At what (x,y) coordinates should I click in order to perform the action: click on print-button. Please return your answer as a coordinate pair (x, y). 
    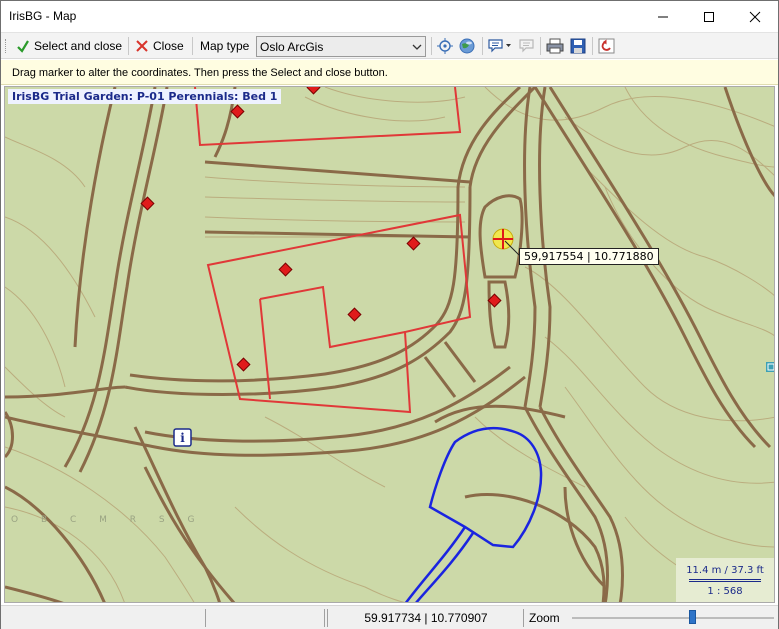
    Looking at the image, I should click on (555, 46).